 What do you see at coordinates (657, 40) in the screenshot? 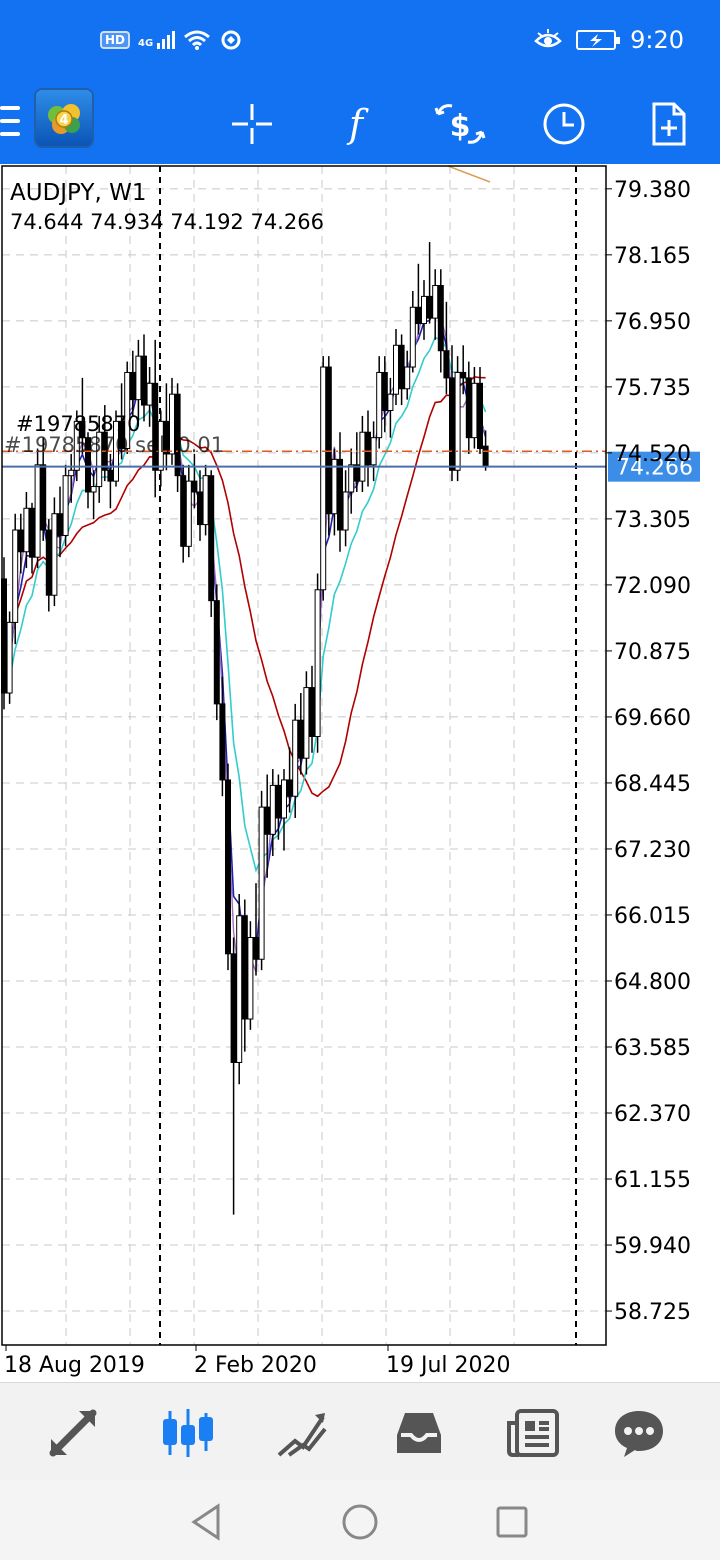
I see `clock-time: 9:20` at bounding box center [657, 40].